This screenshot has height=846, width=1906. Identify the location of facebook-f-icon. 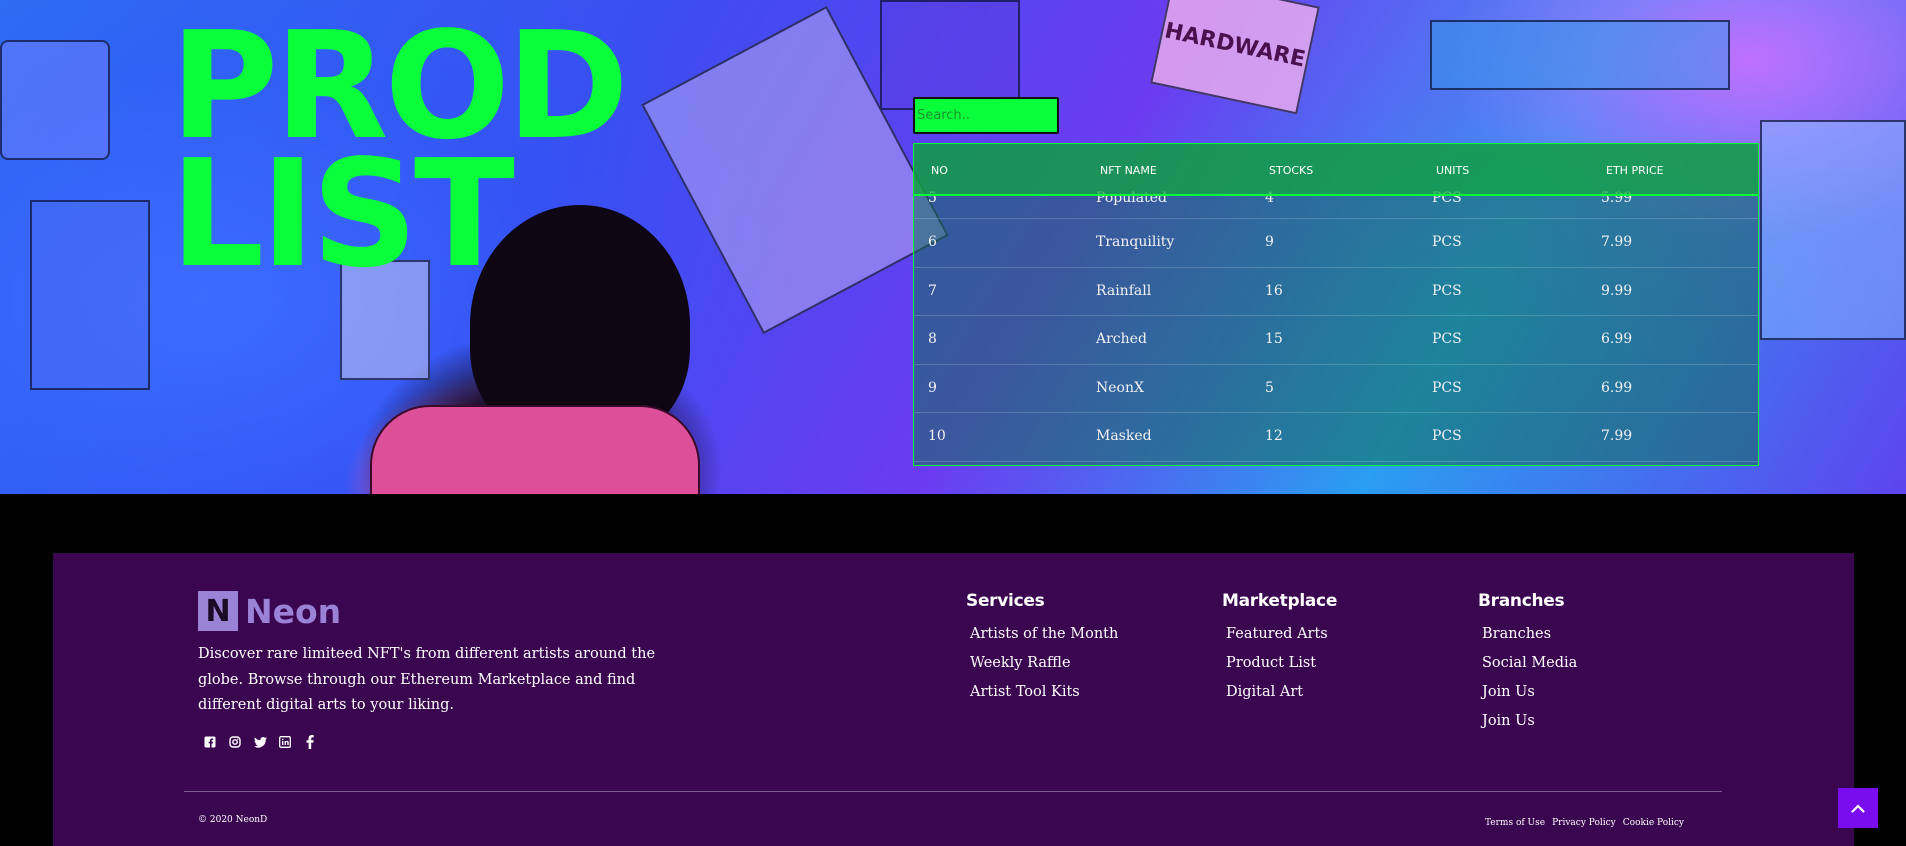
(310, 742).